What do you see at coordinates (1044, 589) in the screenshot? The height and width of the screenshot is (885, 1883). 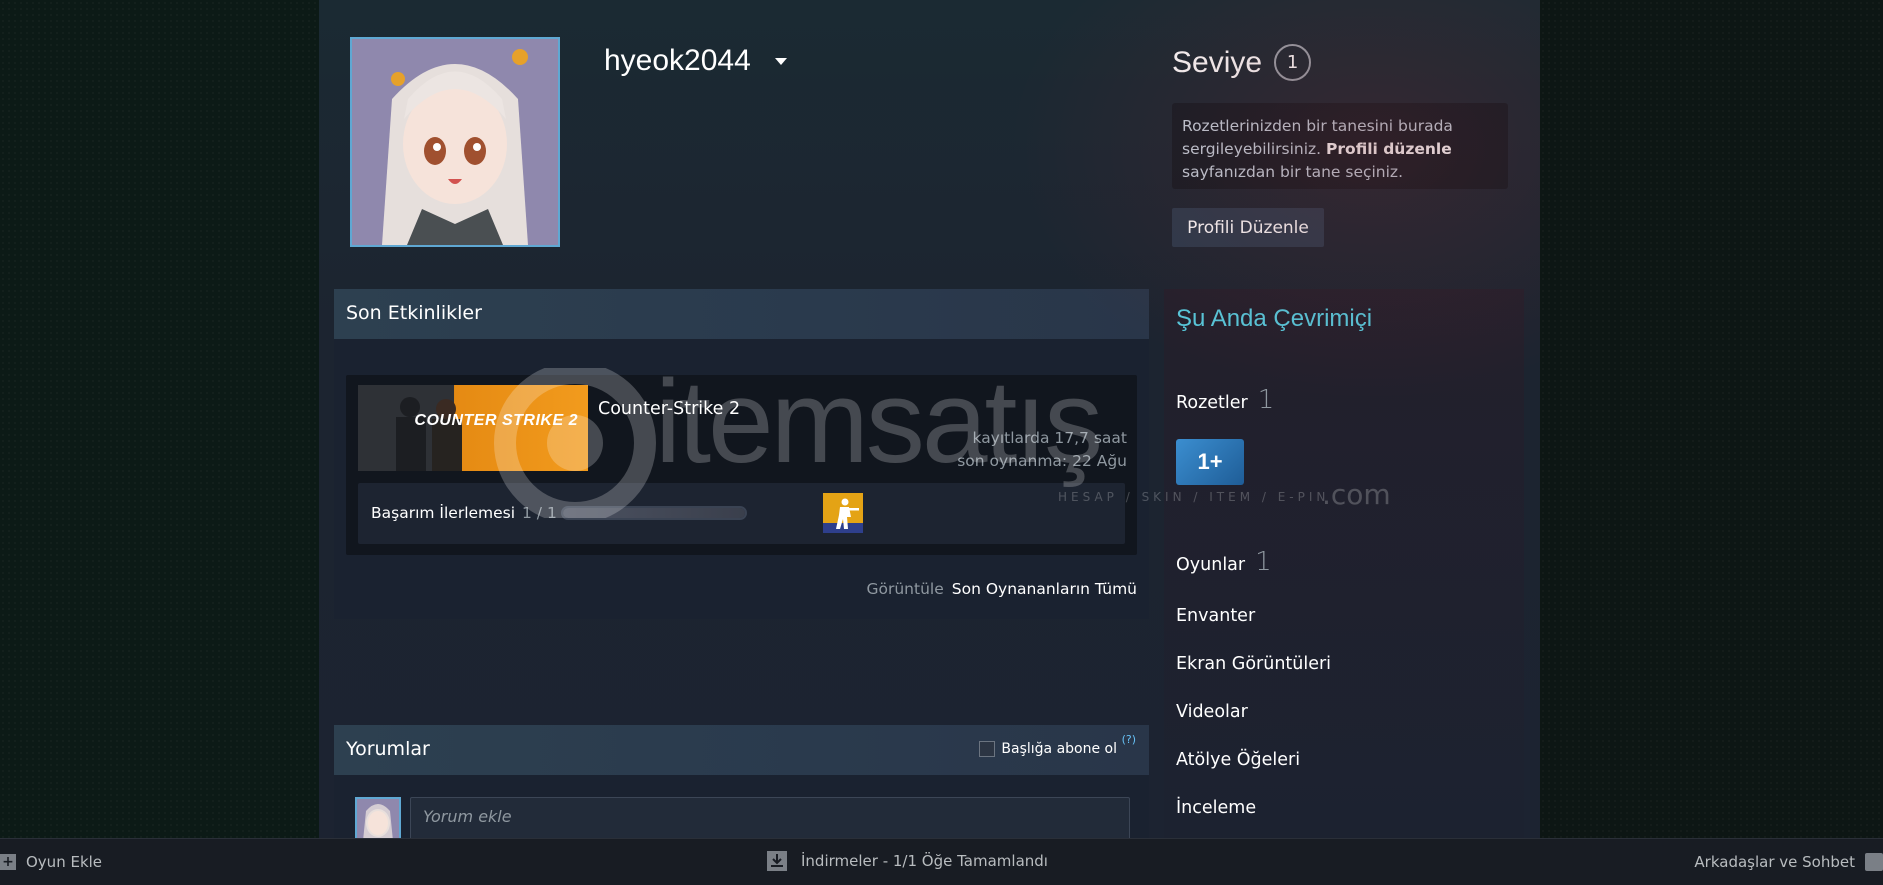 I see `view-all-recent-link: Son Oynananların Tümü` at bounding box center [1044, 589].